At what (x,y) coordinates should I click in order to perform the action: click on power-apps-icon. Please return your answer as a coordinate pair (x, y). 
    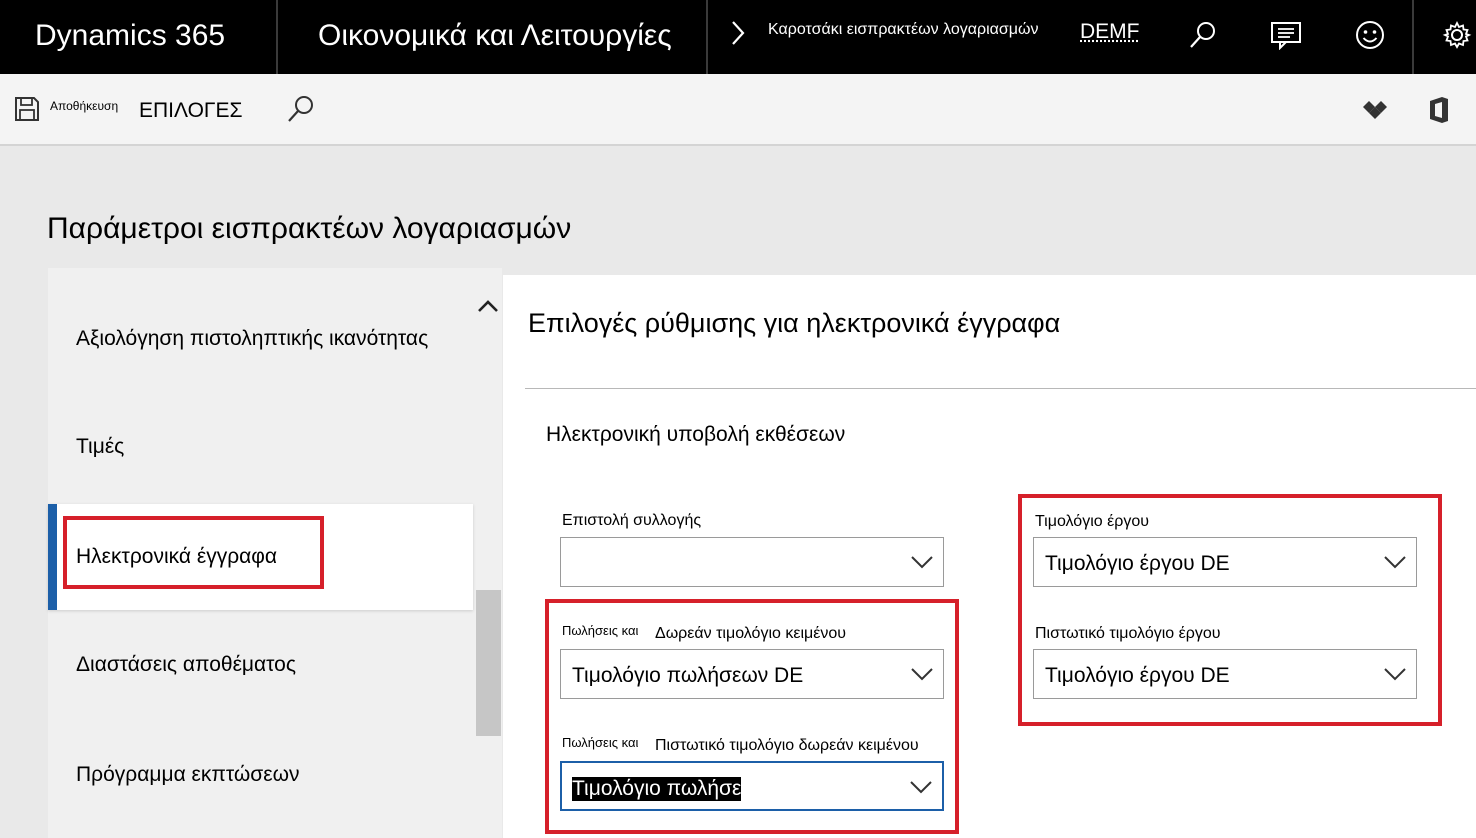
    Looking at the image, I should click on (1375, 112).